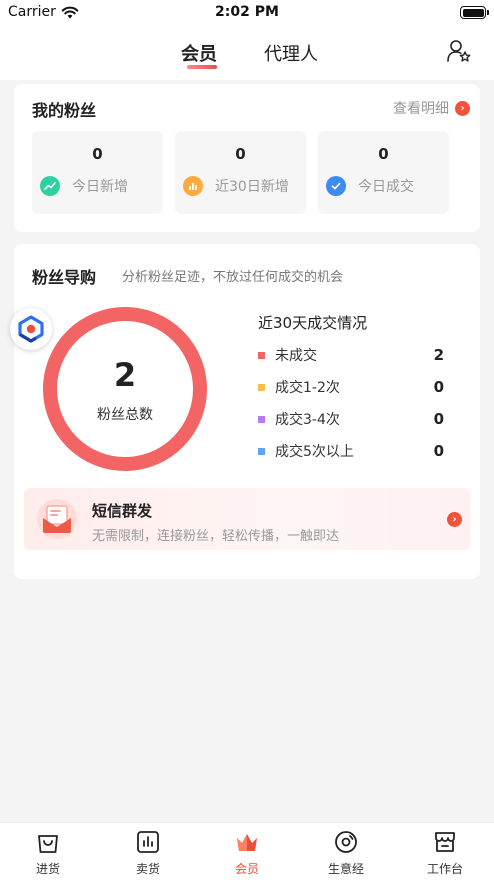 This screenshot has width=494, height=880. What do you see at coordinates (247, 54) in the screenshot?
I see `top-header: 会员 代理人` at bounding box center [247, 54].